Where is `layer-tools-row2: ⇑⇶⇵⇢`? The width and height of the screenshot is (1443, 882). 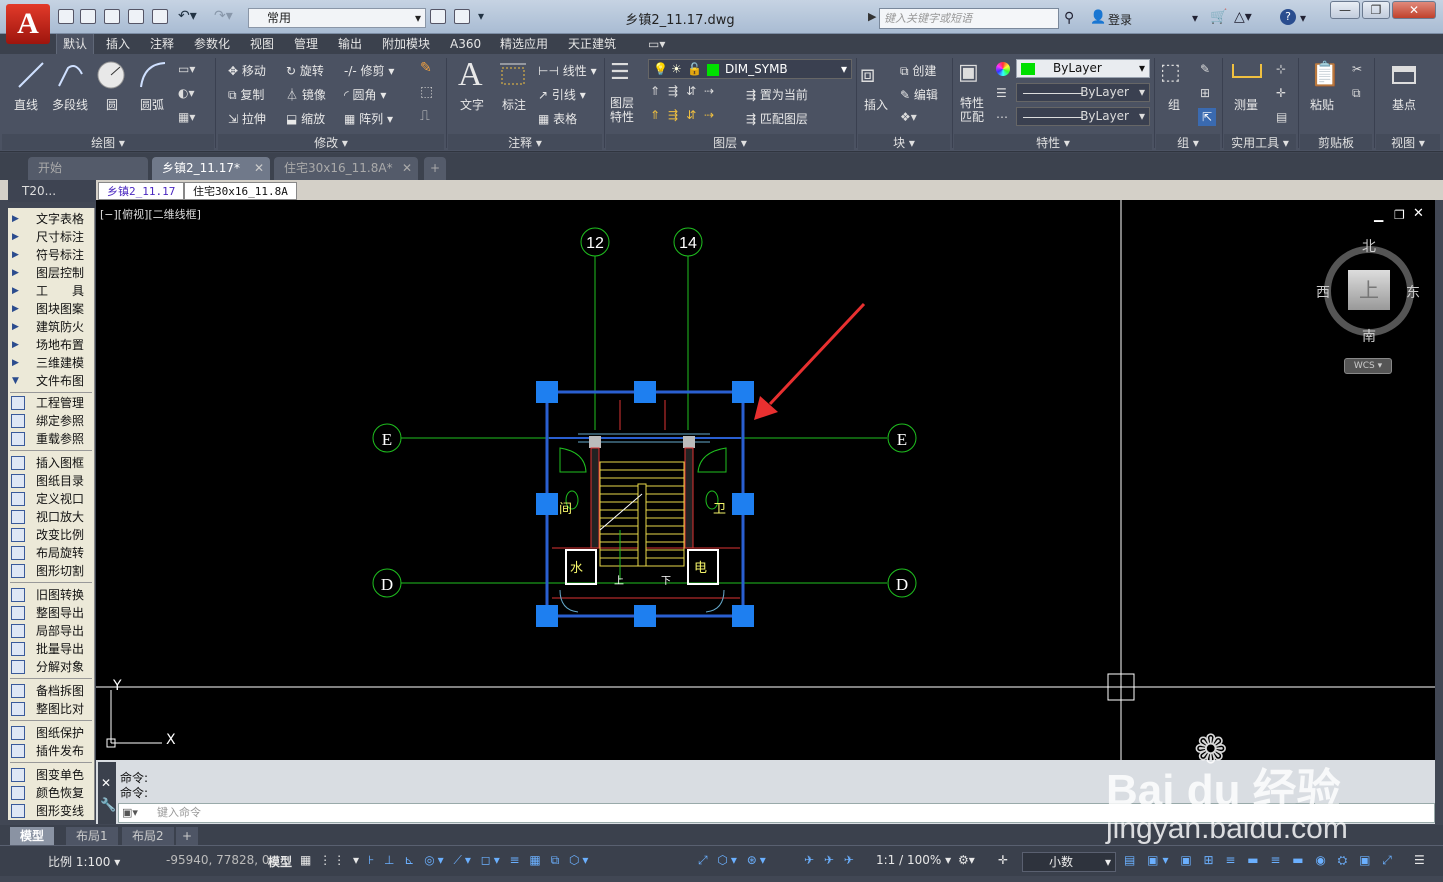
layer-tools-row2: ⇑⇶⇵⇢ is located at coordinates (686, 115).